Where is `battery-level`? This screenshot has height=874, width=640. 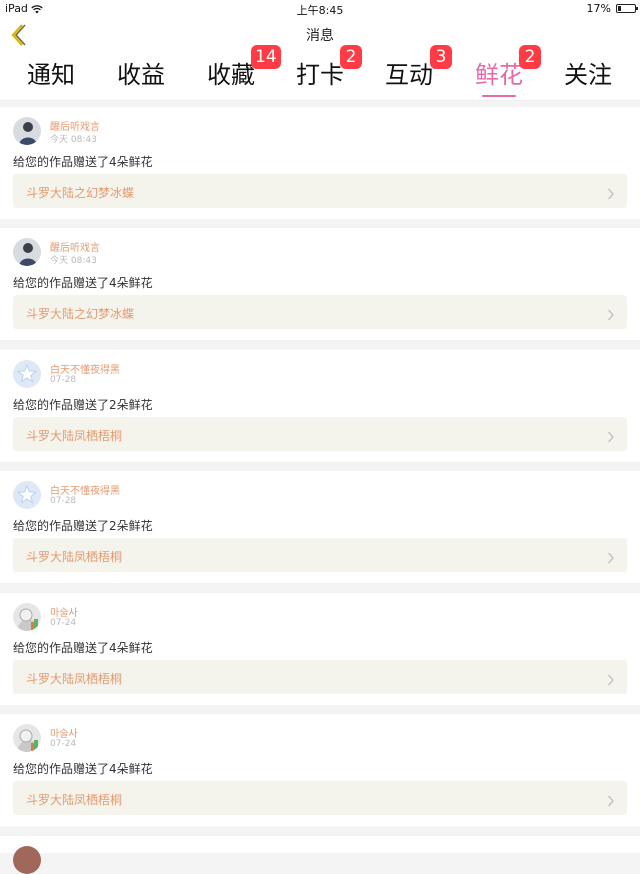 battery-level is located at coordinates (619, 8).